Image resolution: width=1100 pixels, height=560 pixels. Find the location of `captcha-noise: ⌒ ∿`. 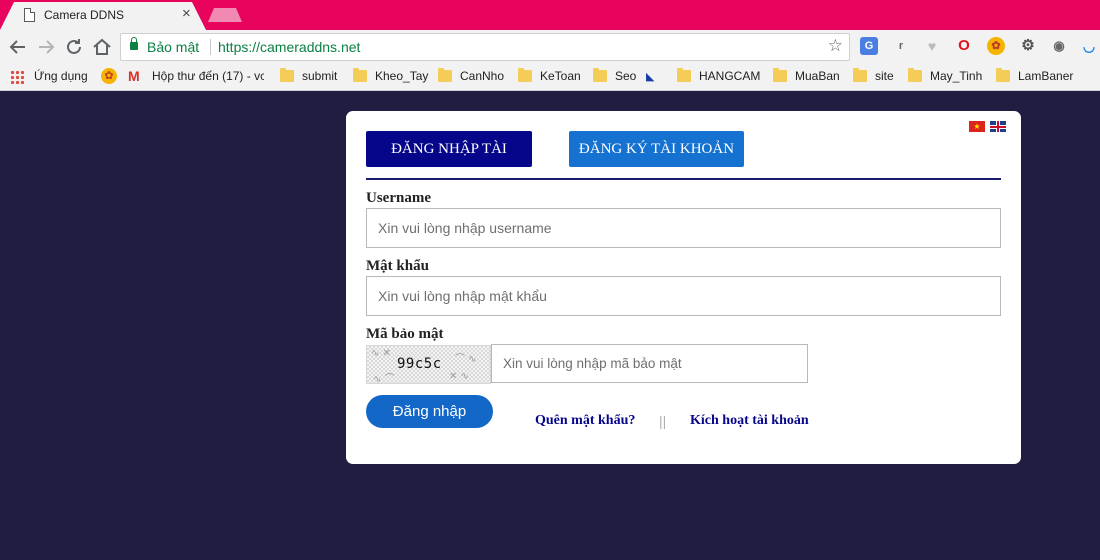

captcha-noise: ⌒ ∿ is located at coordinates (466, 359).